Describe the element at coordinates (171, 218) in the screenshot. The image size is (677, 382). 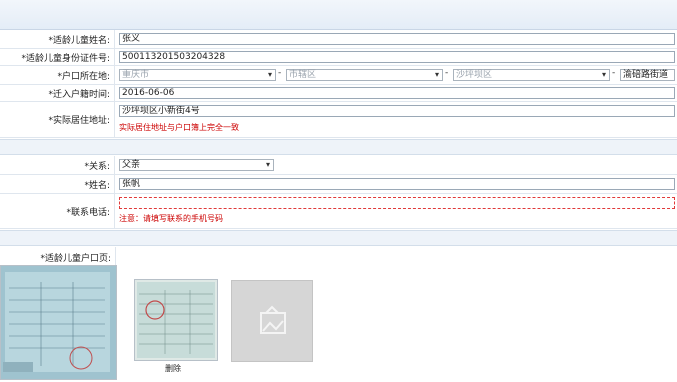
I see `phone-hint: 注意：请填写联系的手机号码` at that location.